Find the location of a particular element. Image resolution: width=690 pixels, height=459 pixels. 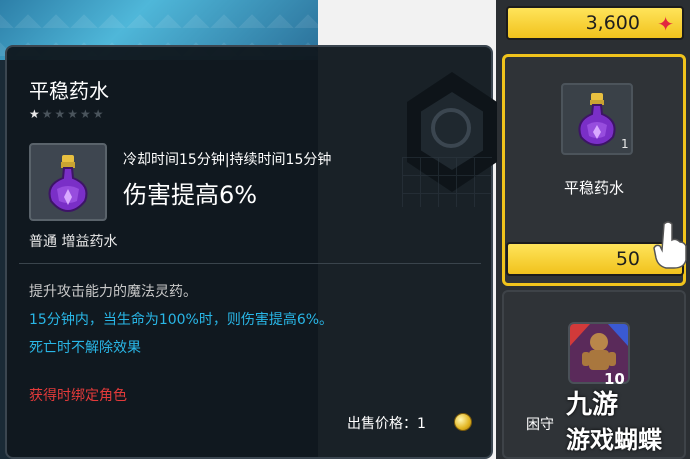

effect-description: 15分钟内，当生命为100%时，则伤害提高6%。 is located at coordinates (181, 320).